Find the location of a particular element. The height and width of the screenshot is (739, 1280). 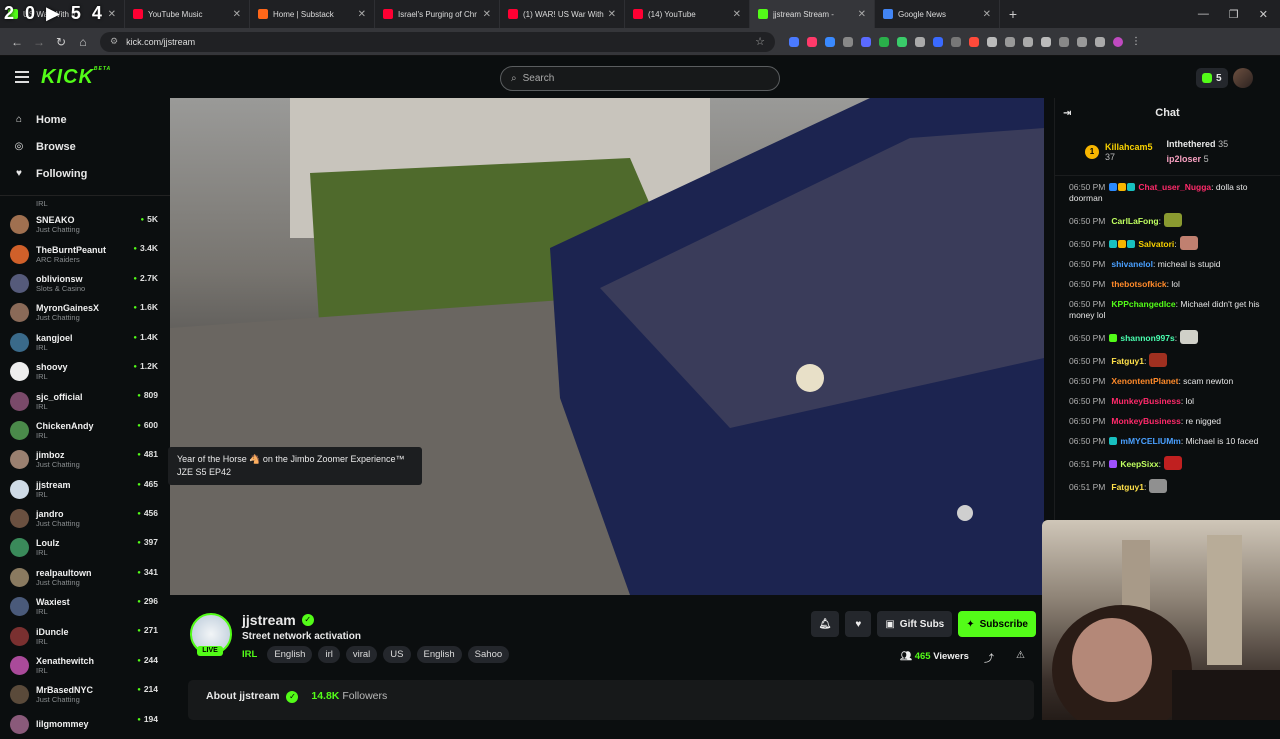

collapse-chat-icon: ⇥ is located at coordinates (1067, 113).